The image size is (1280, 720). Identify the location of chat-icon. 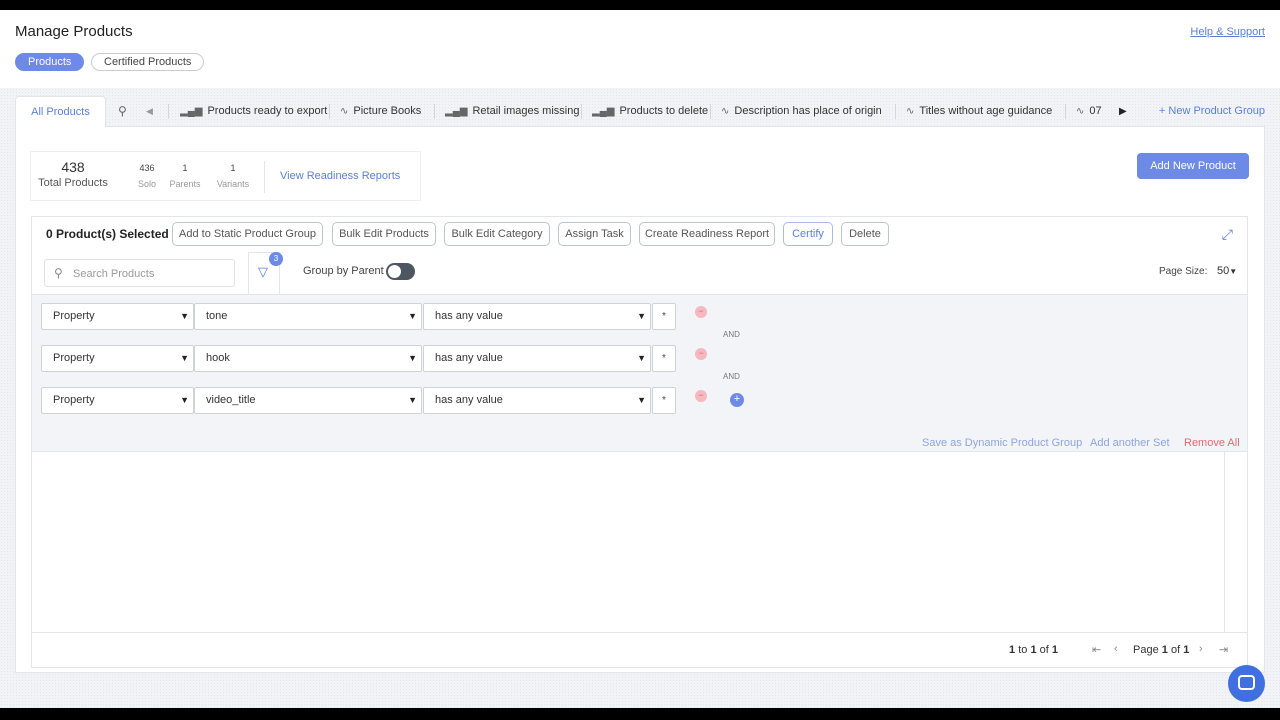
(1246, 682).